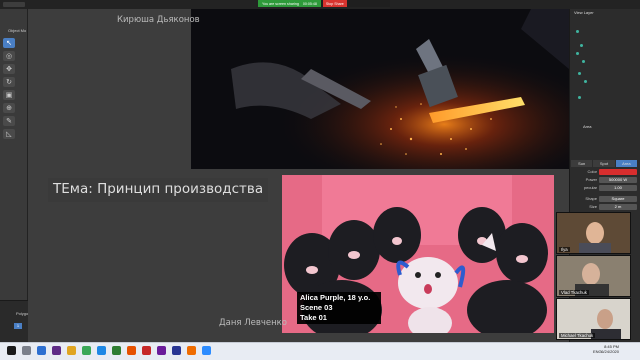 The image size is (640, 360). What do you see at coordinates (289, 3) in the screenshot?
I see `share-status: You are screen sharing 00:05:48` at bounding box center [289, 3].